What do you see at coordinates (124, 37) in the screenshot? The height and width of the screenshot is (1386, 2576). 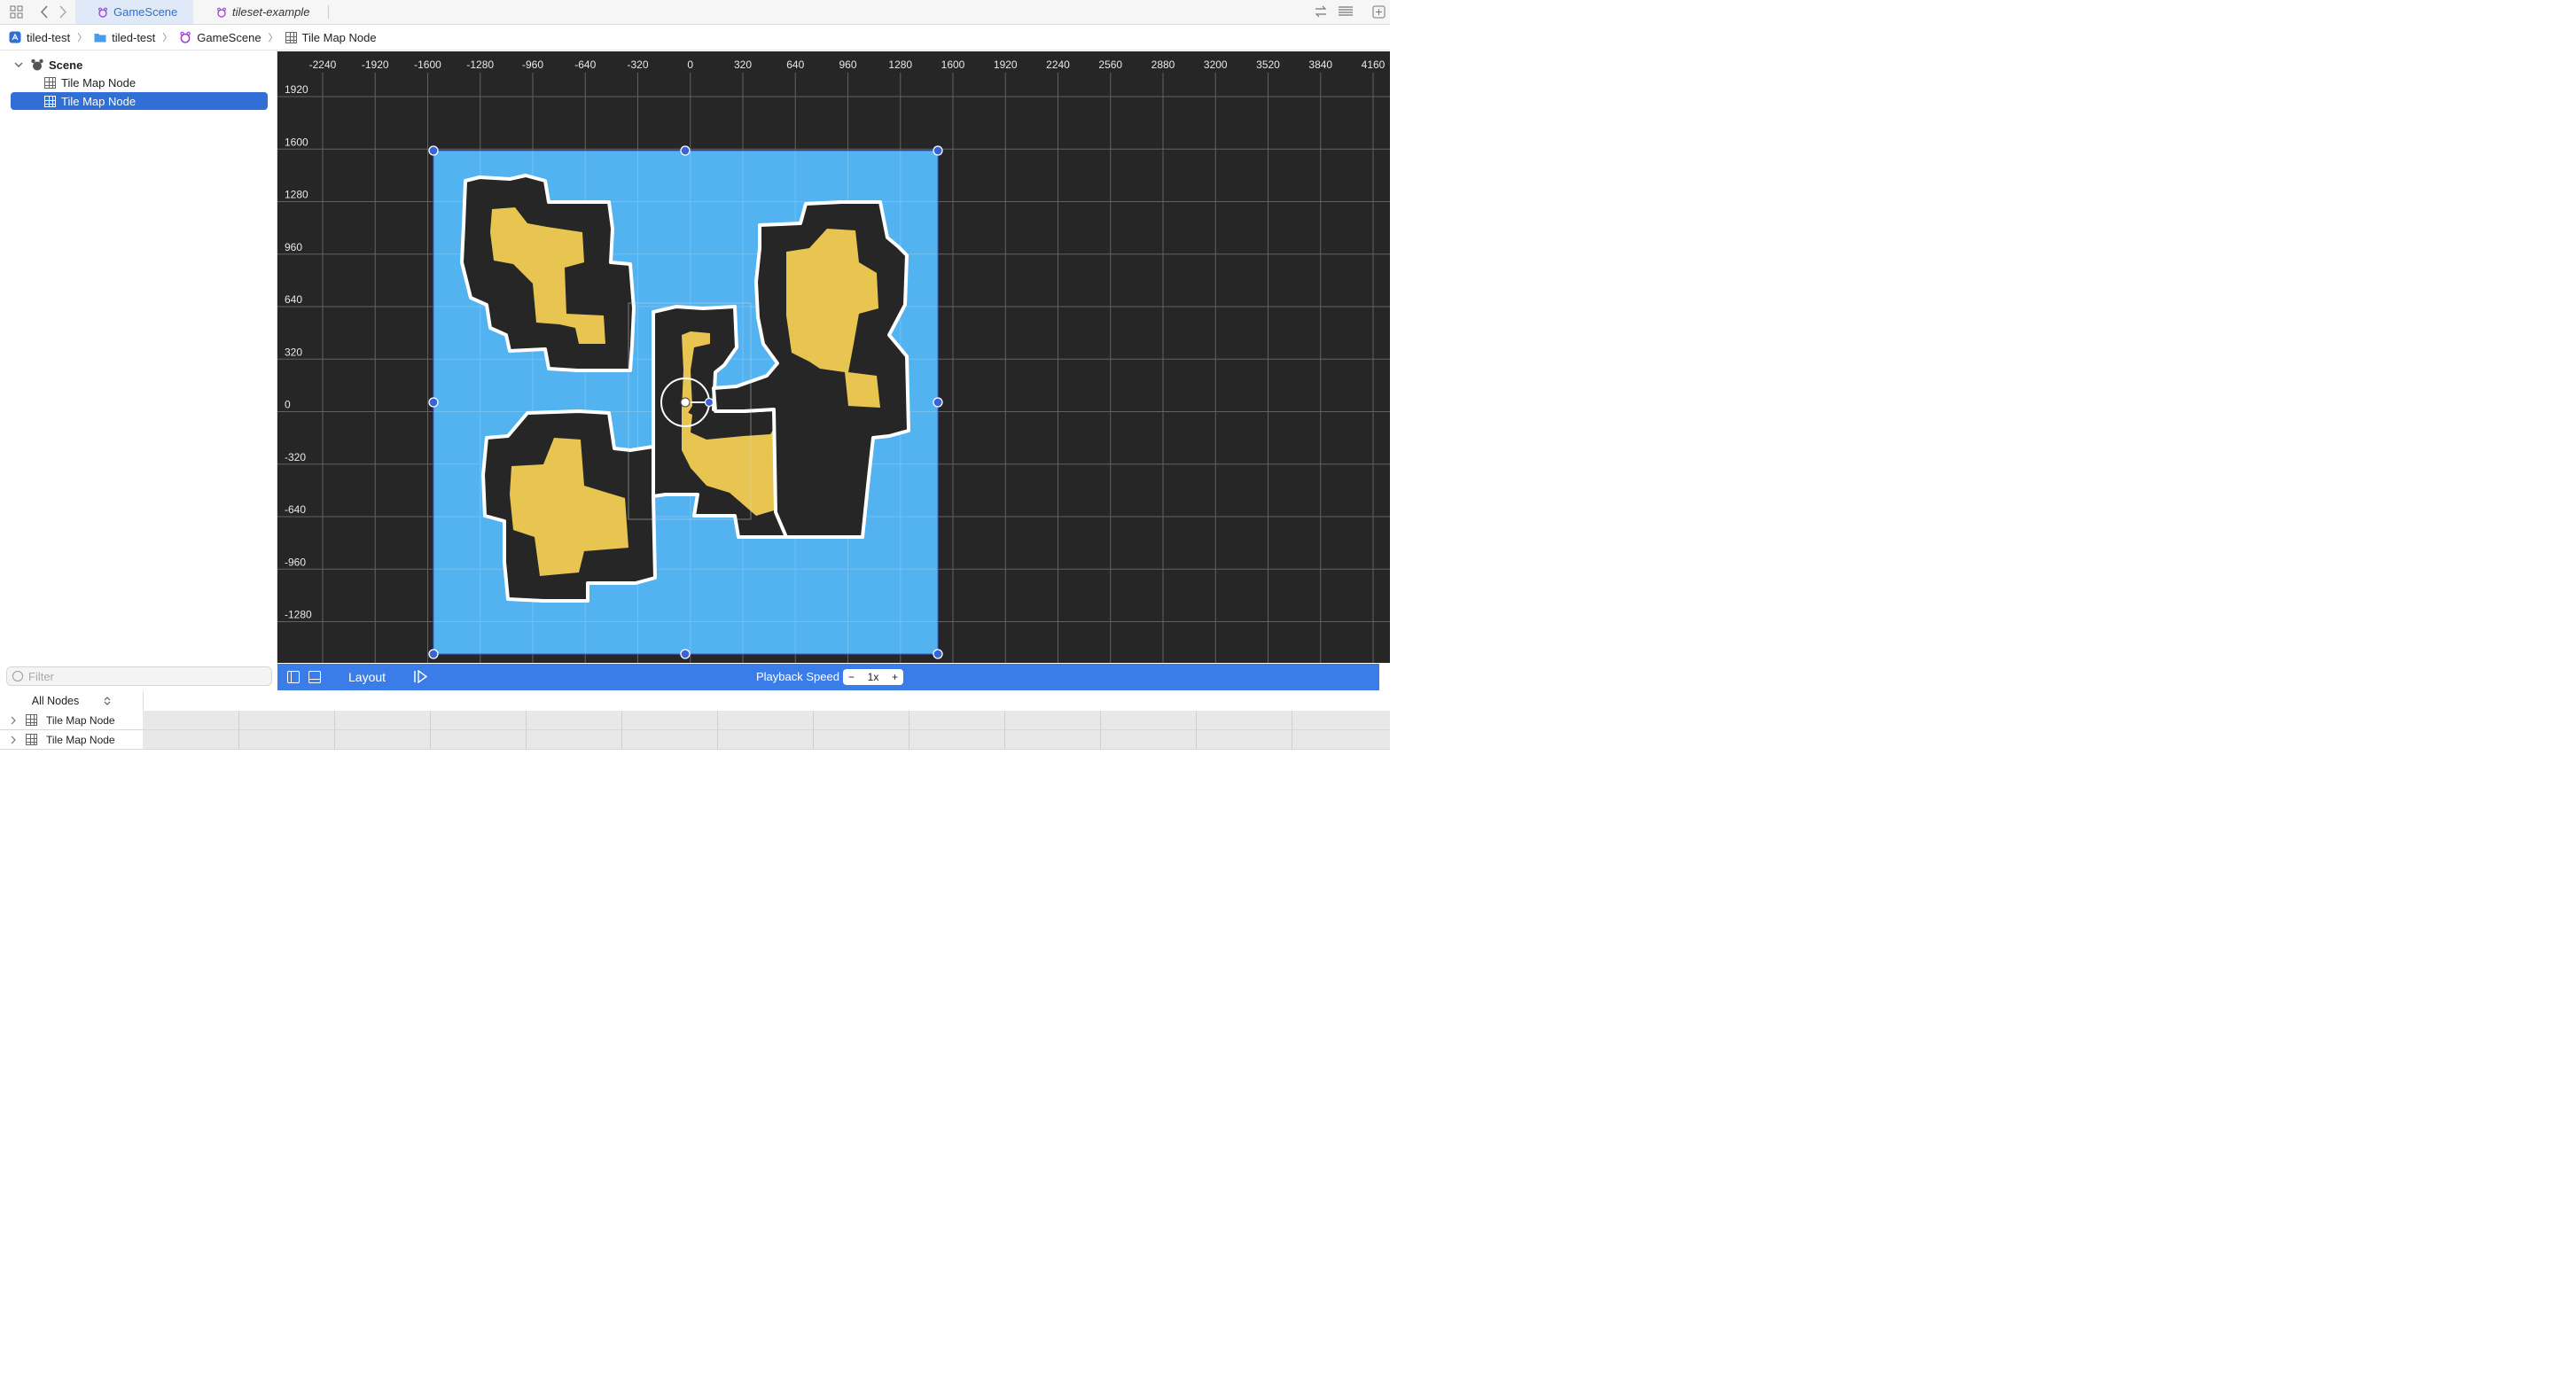 I see `breadcrumb-folder: tiled-test` at bounding box center [124, 37].